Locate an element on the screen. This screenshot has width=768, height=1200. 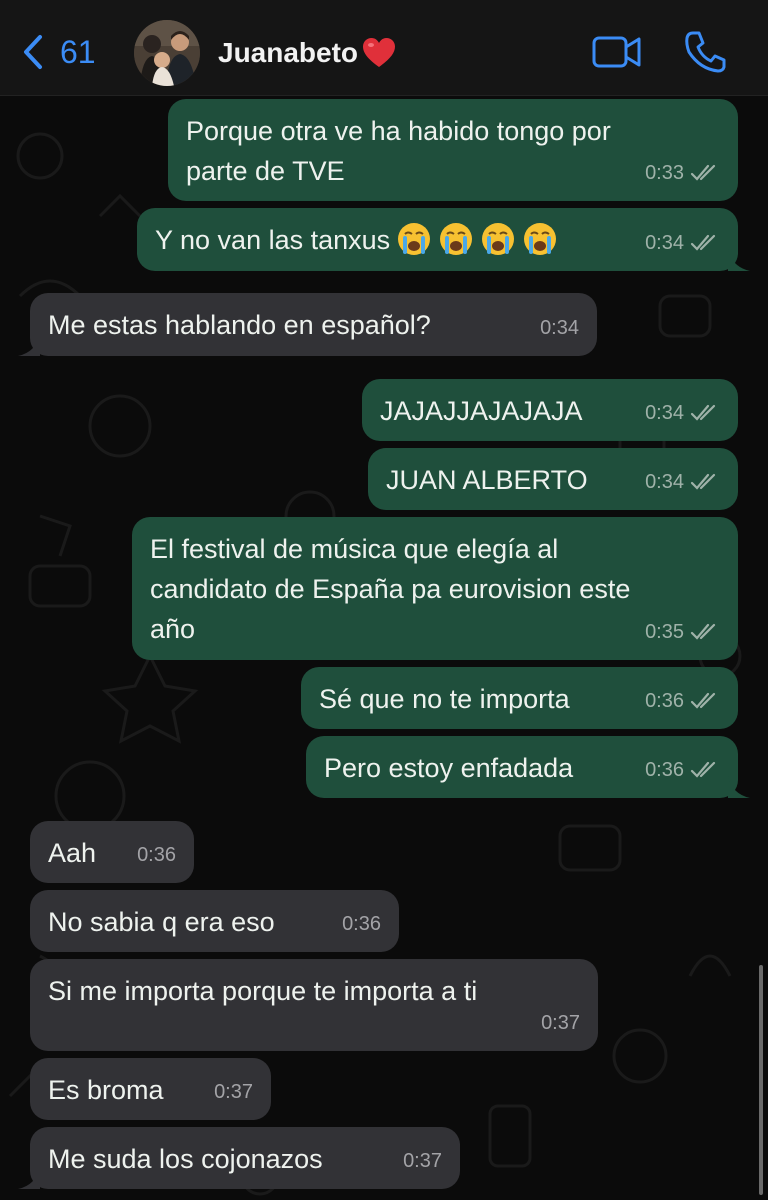
message-bubble-incoming: Me estas hablando en español? 0:34 is located at coordinates (307, 324).